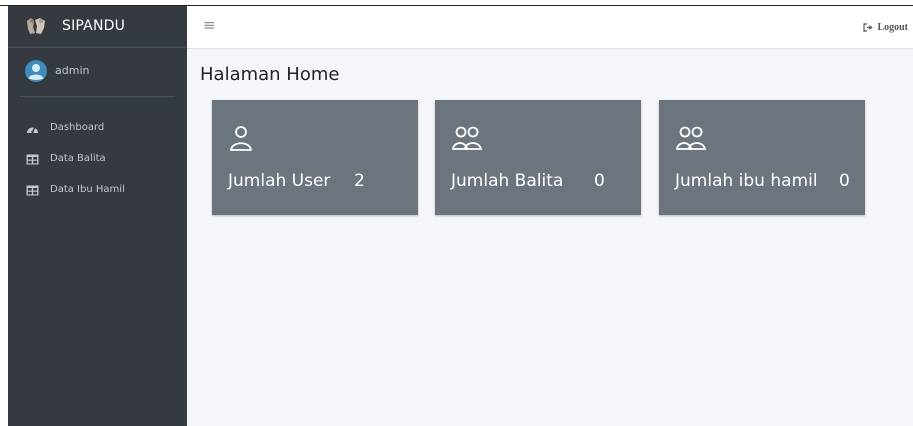  What do you see at coordinates (209, 25) in the screenshot?
I see `menu-toggle-icon: ≡` at bounding box center [209, 25].